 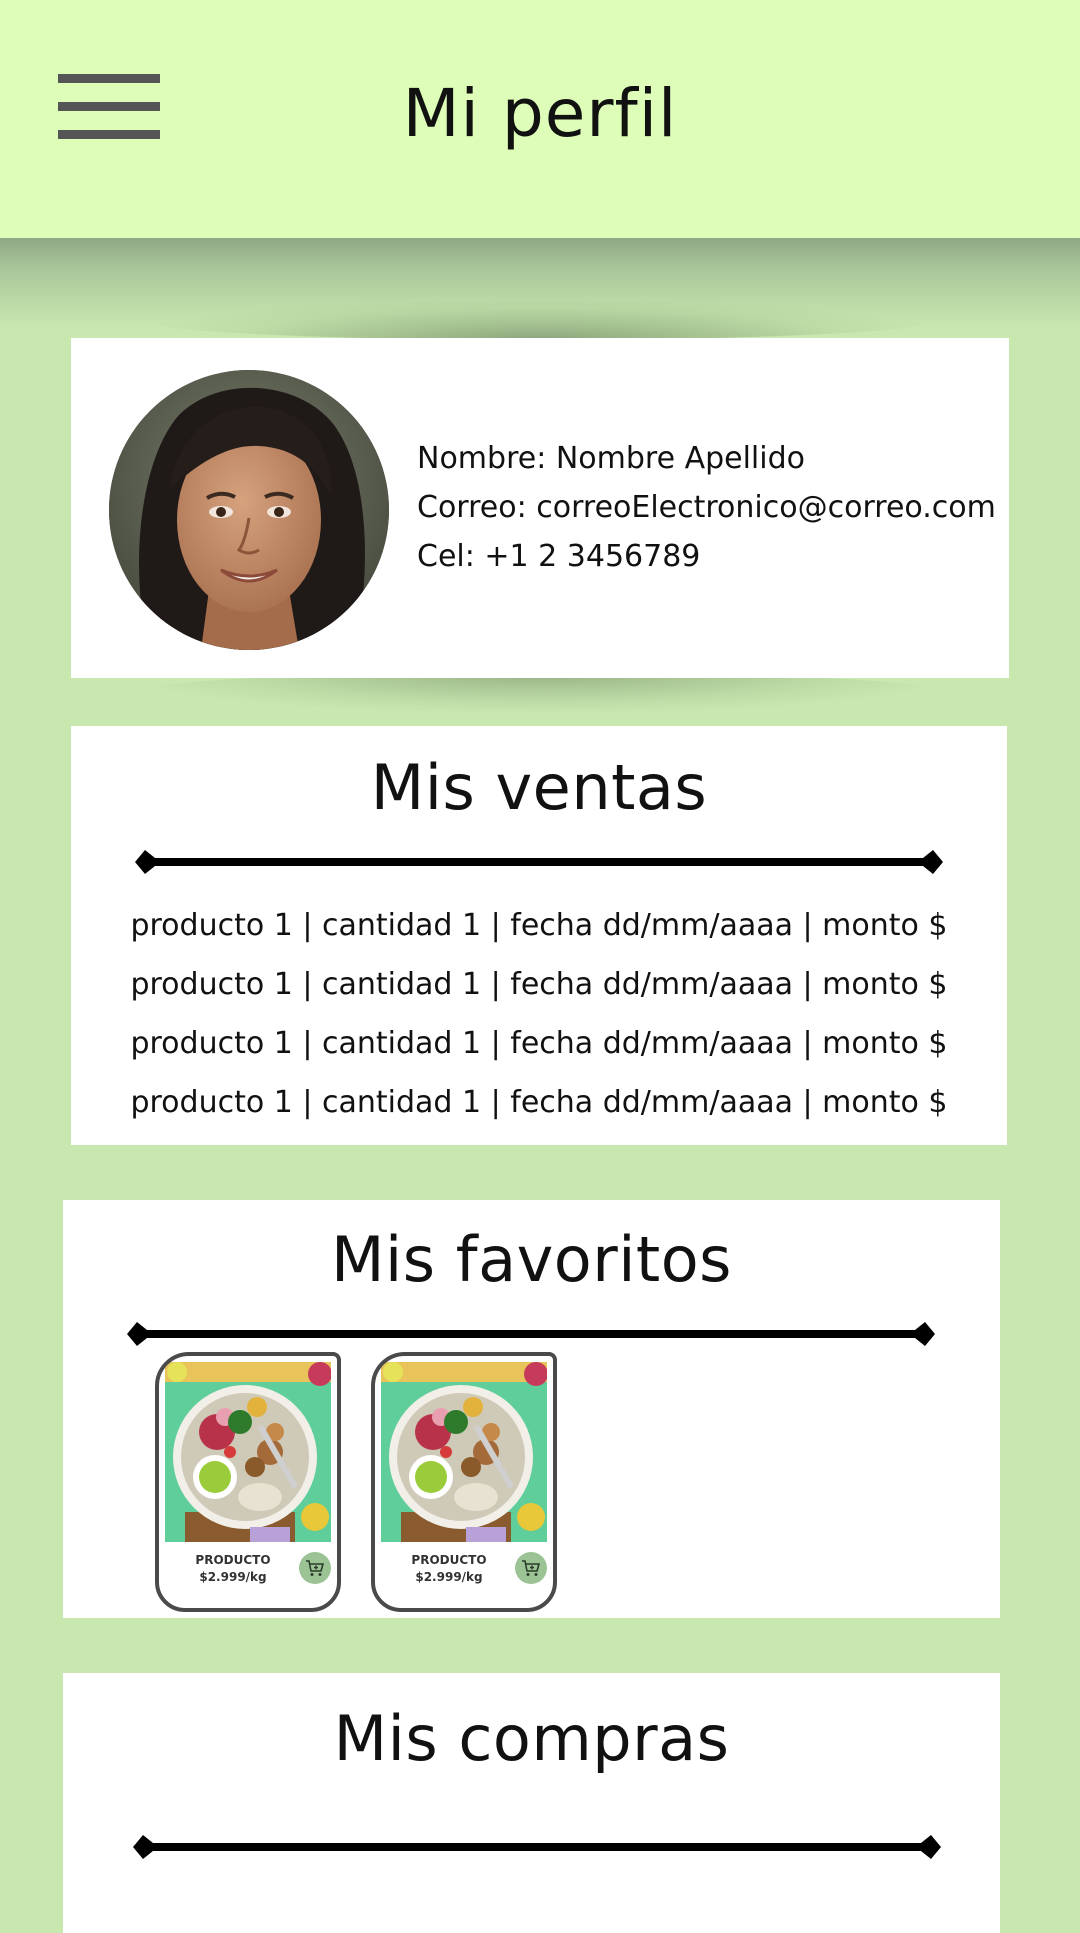 I want to click on avatar, so click(x=249, y=510).